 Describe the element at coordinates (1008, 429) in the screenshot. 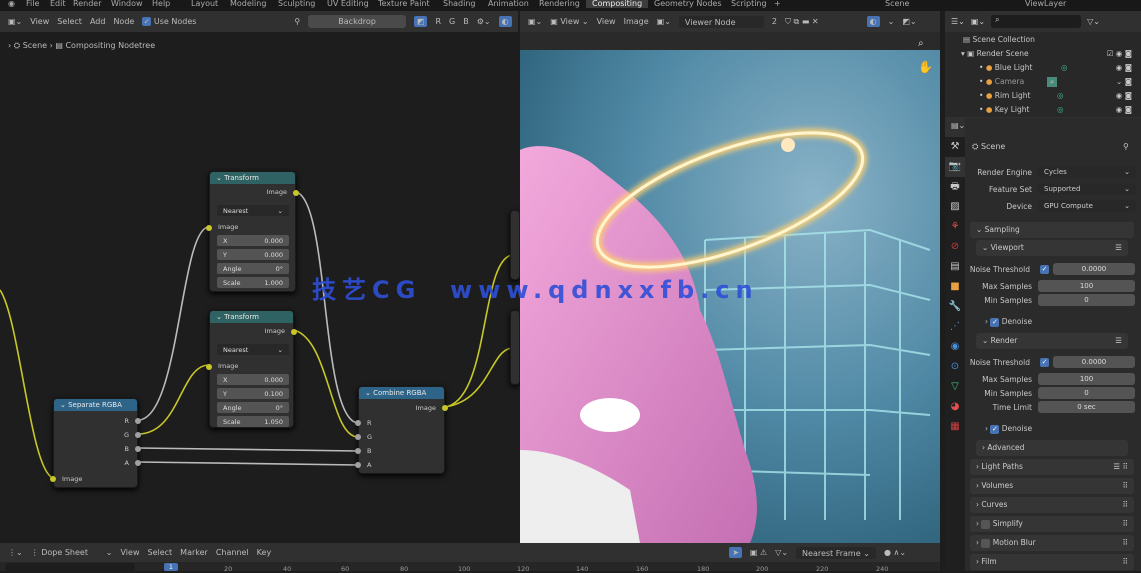

I see `denoise-render: › ✓ Denoise` at that location.